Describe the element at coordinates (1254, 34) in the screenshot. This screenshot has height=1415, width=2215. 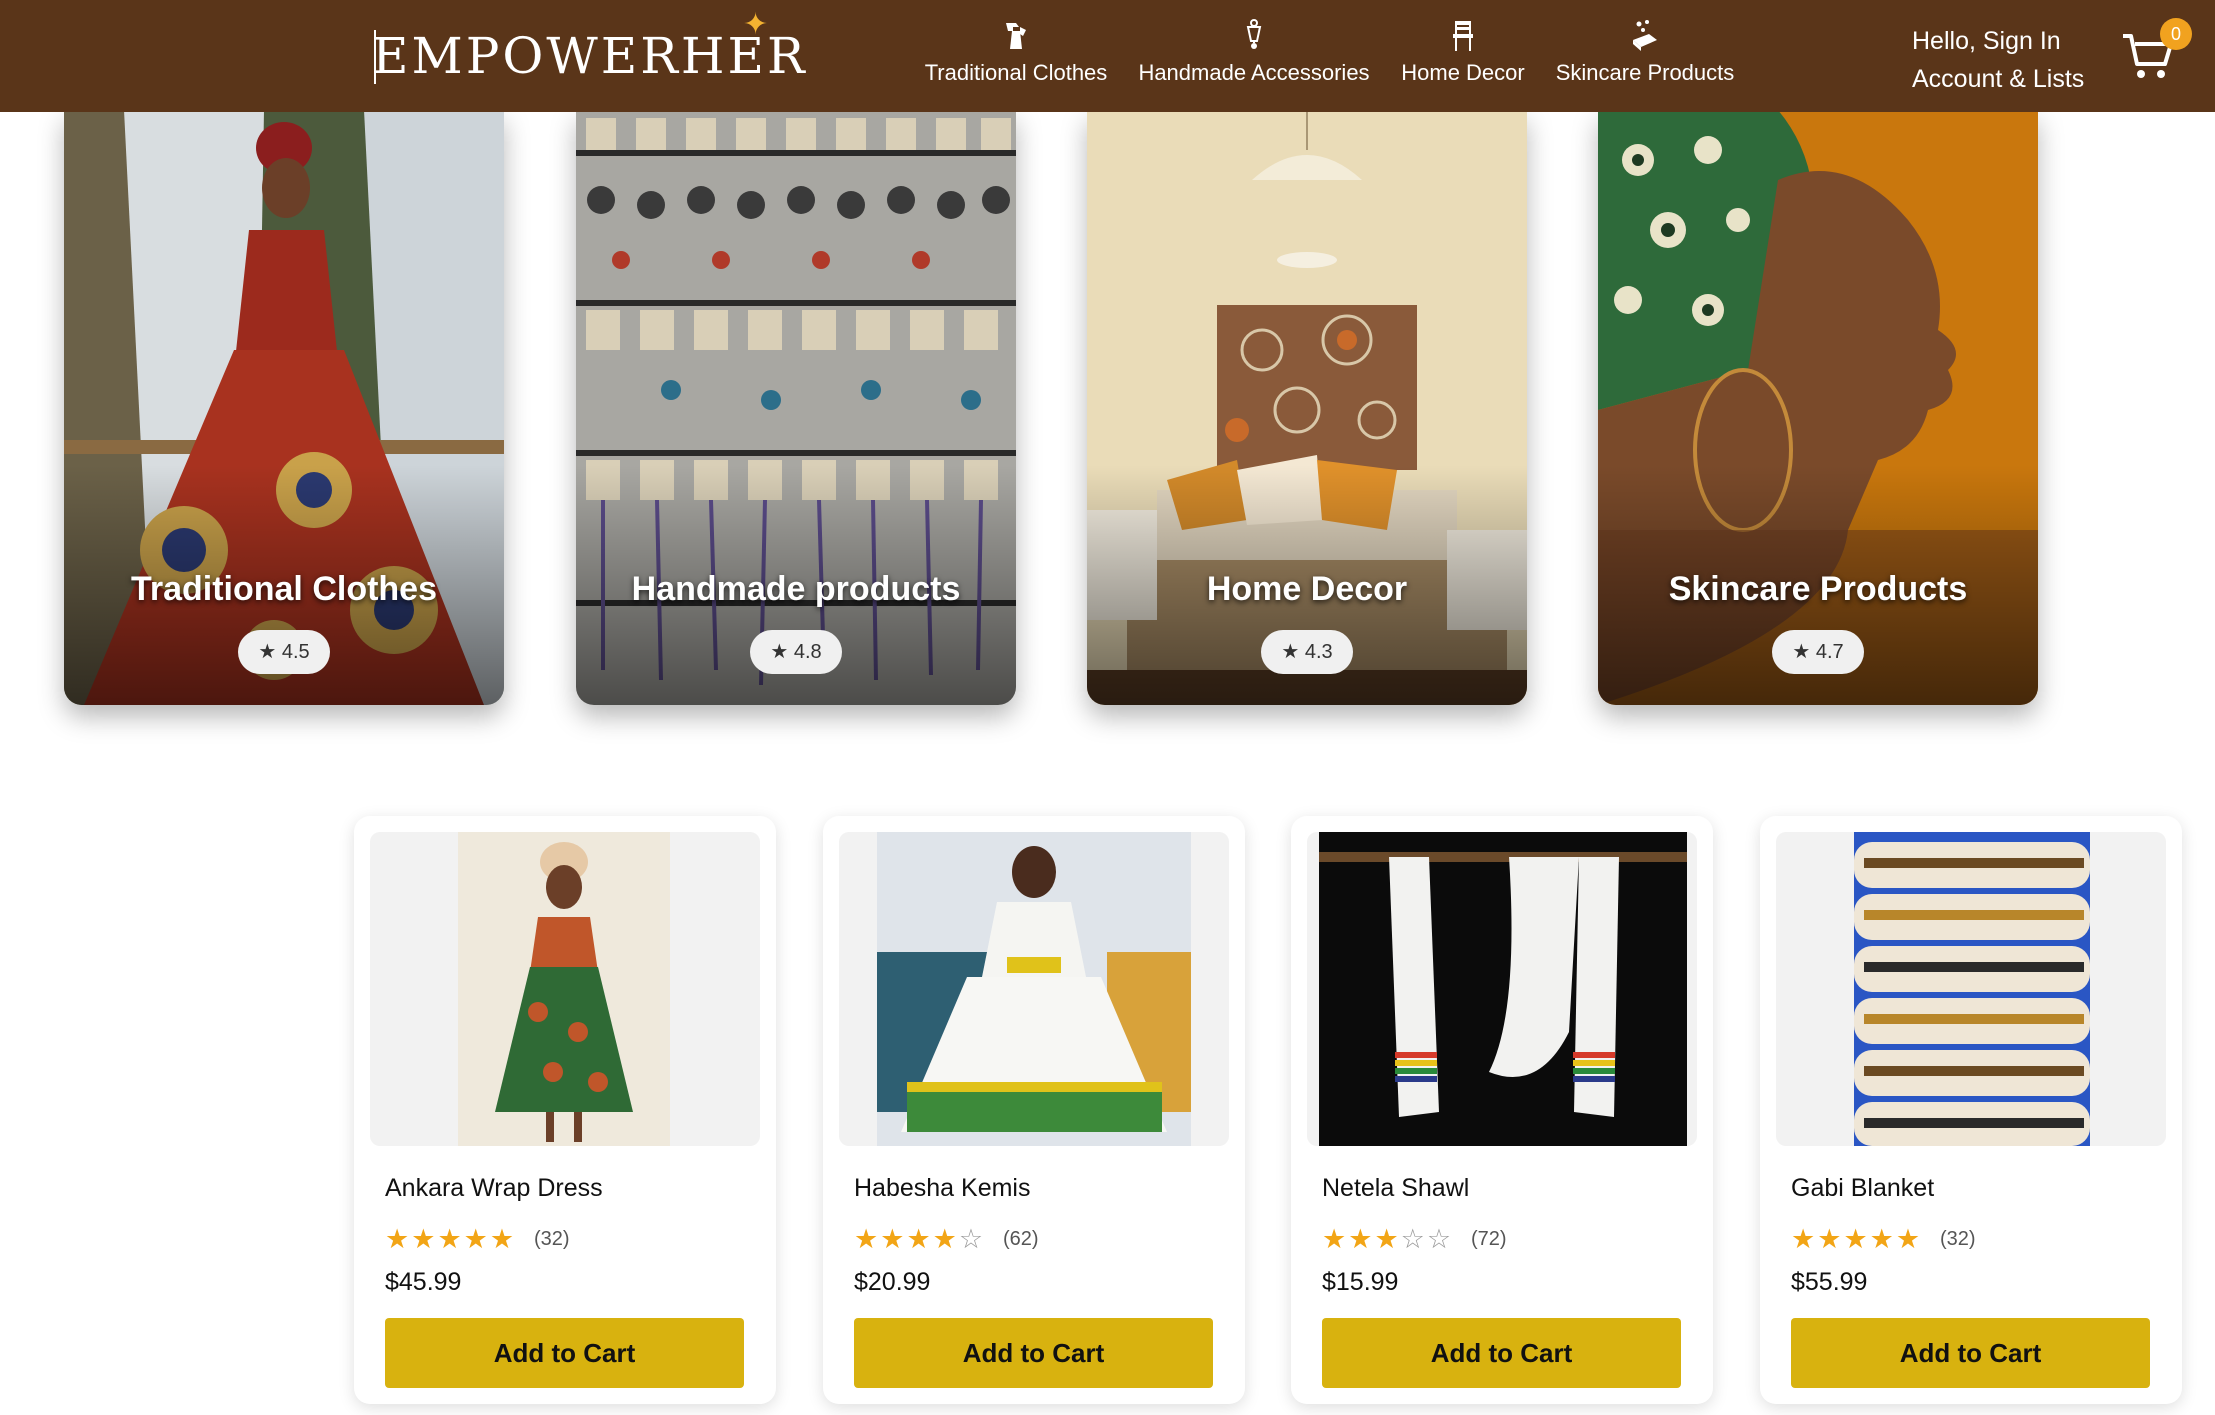
I see `earring-icon` at that location.